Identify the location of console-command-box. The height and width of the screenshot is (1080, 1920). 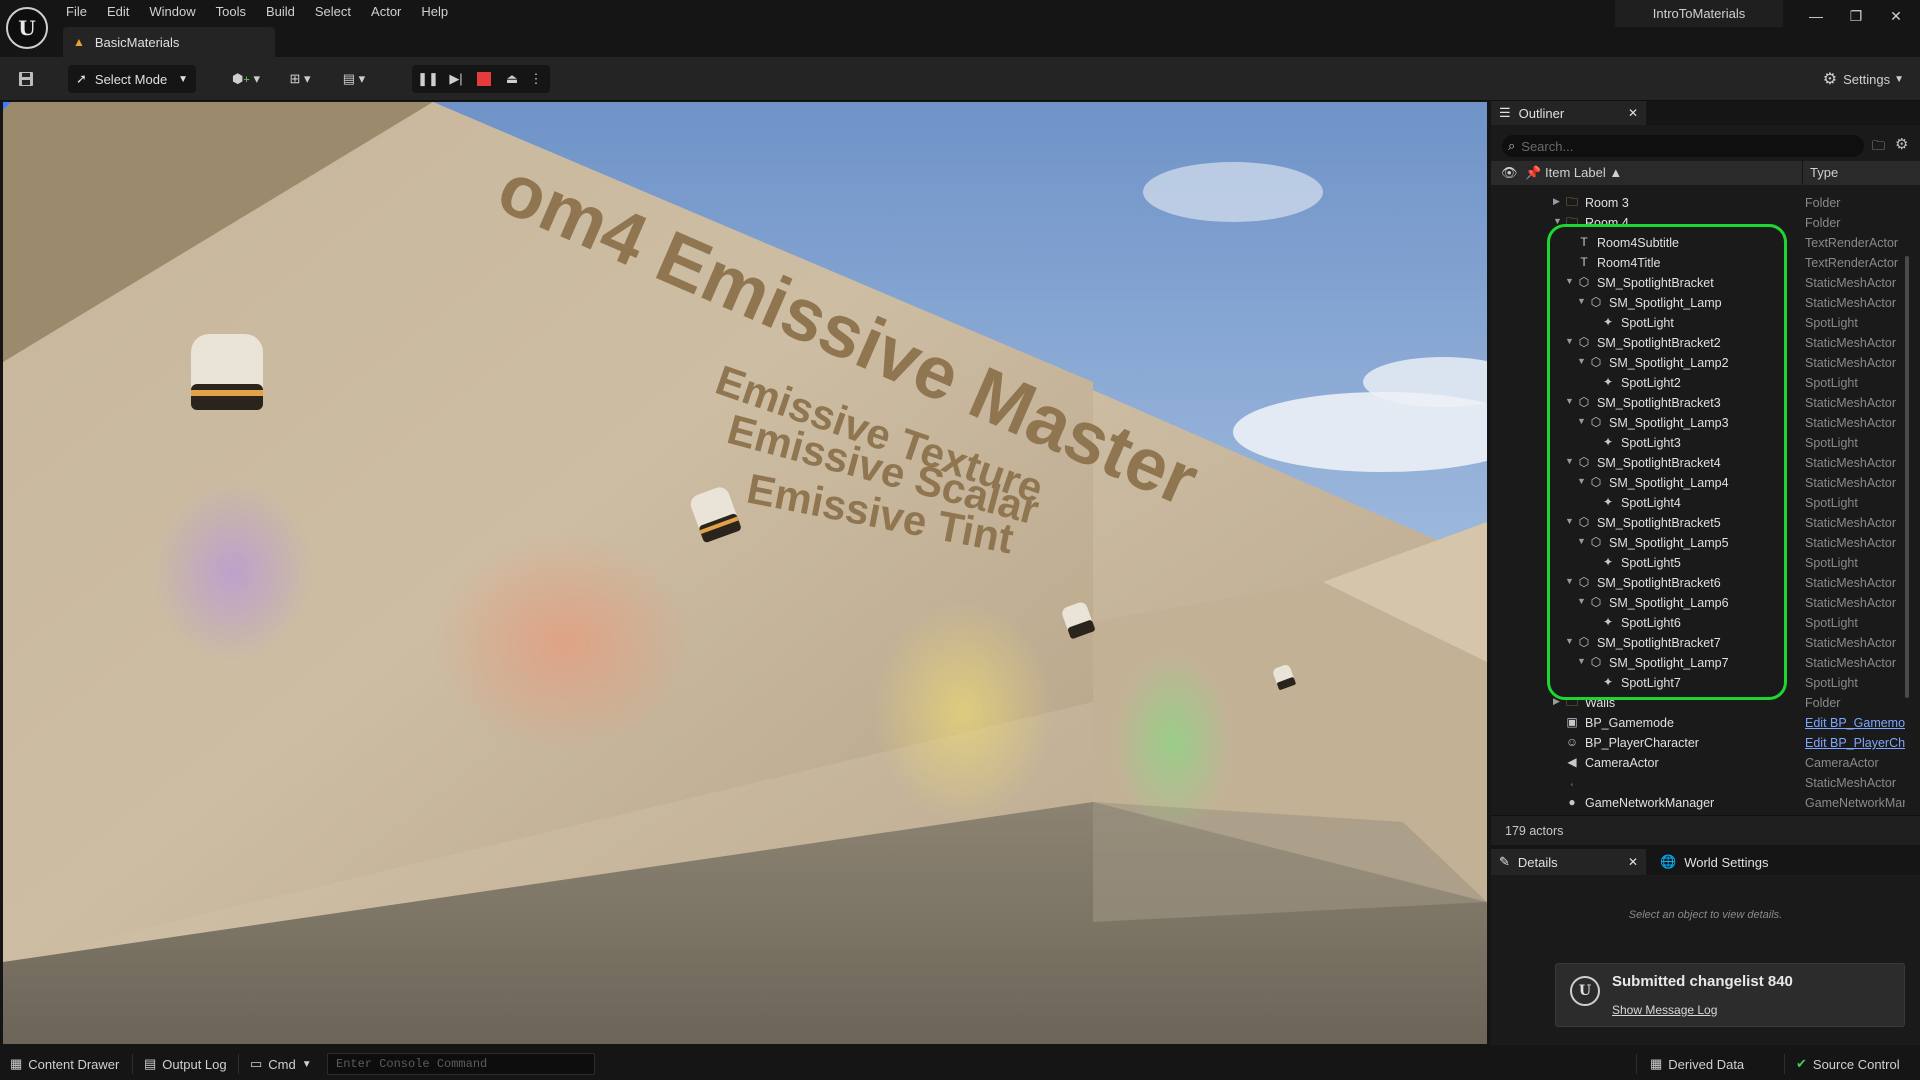
(461, 1064).